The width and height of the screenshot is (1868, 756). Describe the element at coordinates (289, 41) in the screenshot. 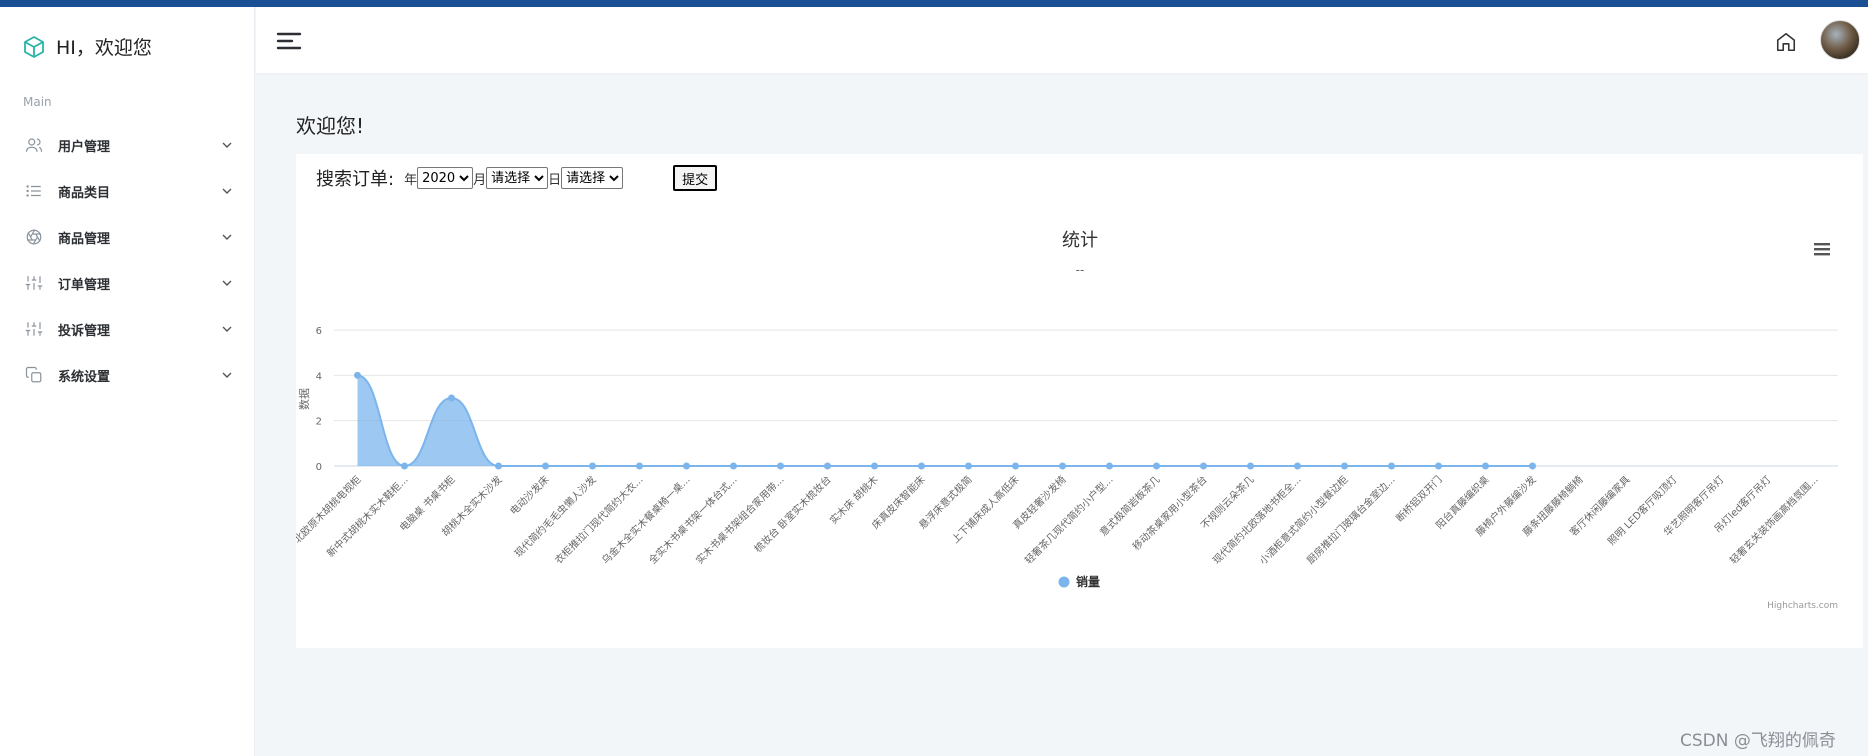

I see `hamburger-icon` at that location.